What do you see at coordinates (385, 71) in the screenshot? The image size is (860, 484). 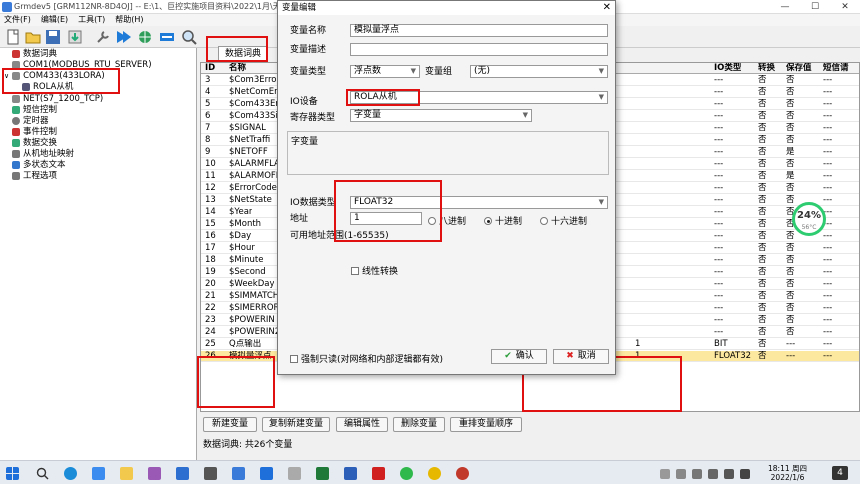 I see `var-type-select: 浮点数 ▼` at bounding box center [385, 71].